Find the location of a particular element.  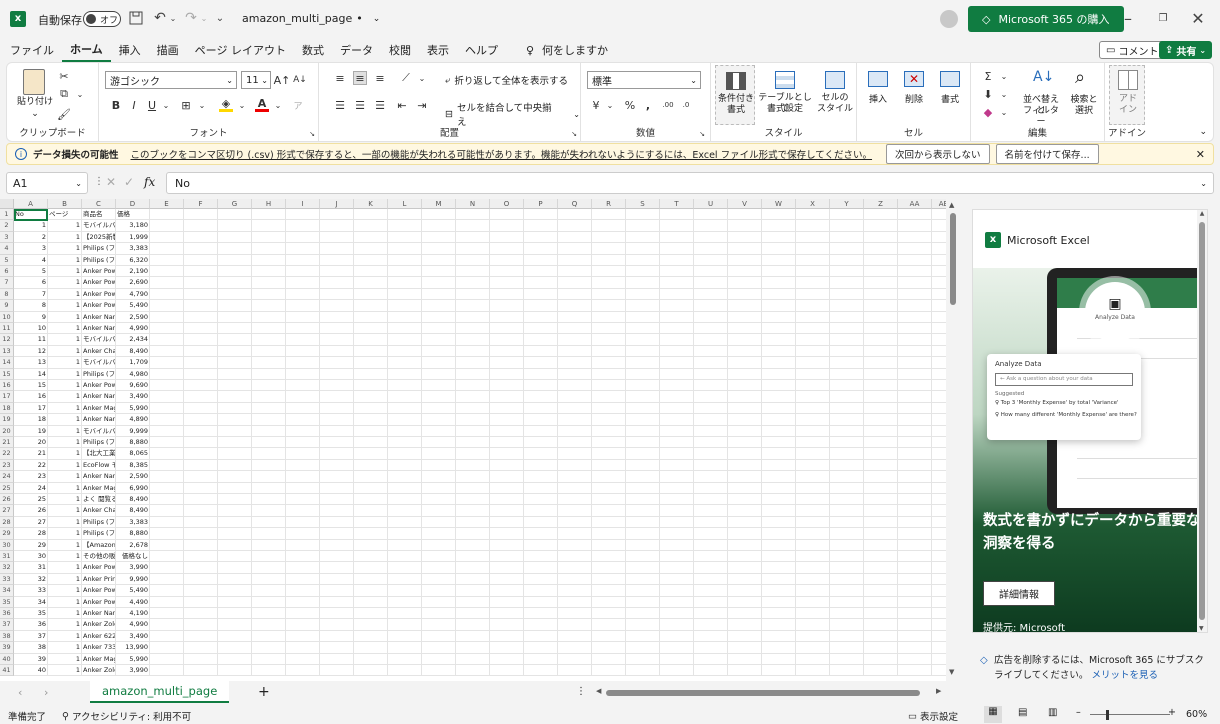

learn-more-button: 詳細情報 is located at coordinates (1019, 593).